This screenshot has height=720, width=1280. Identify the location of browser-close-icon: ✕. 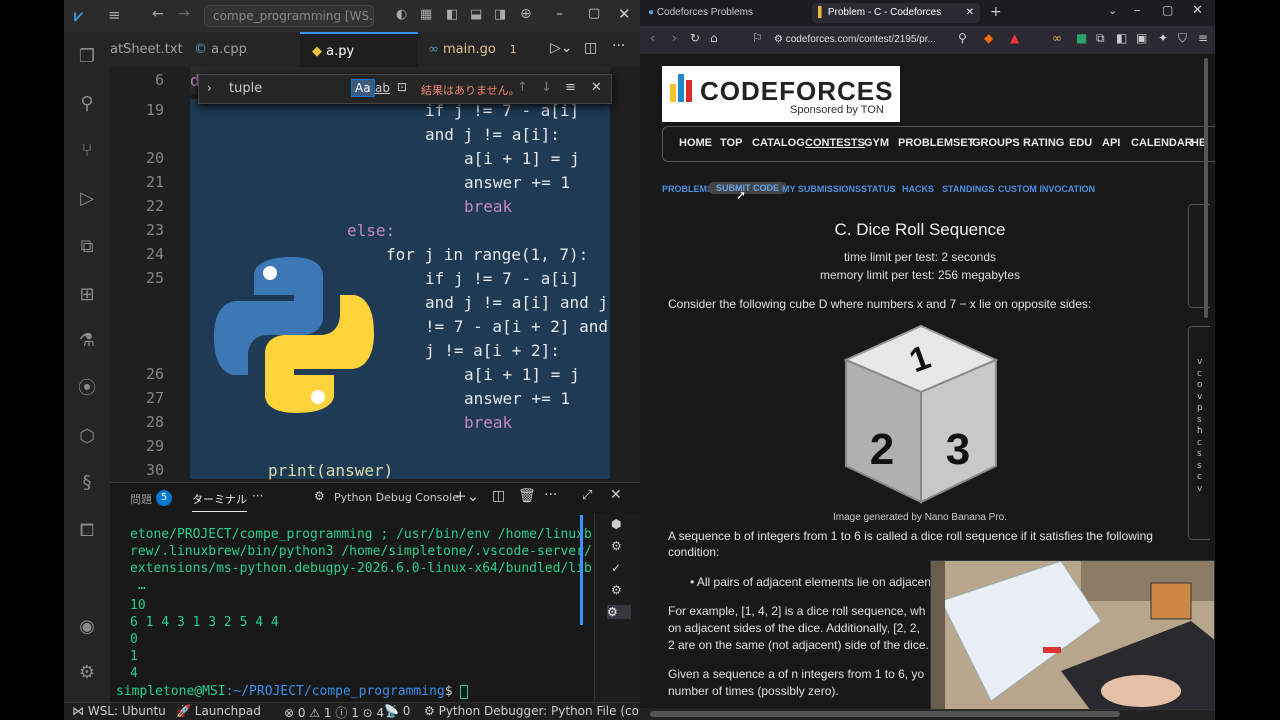
(1197, 10).